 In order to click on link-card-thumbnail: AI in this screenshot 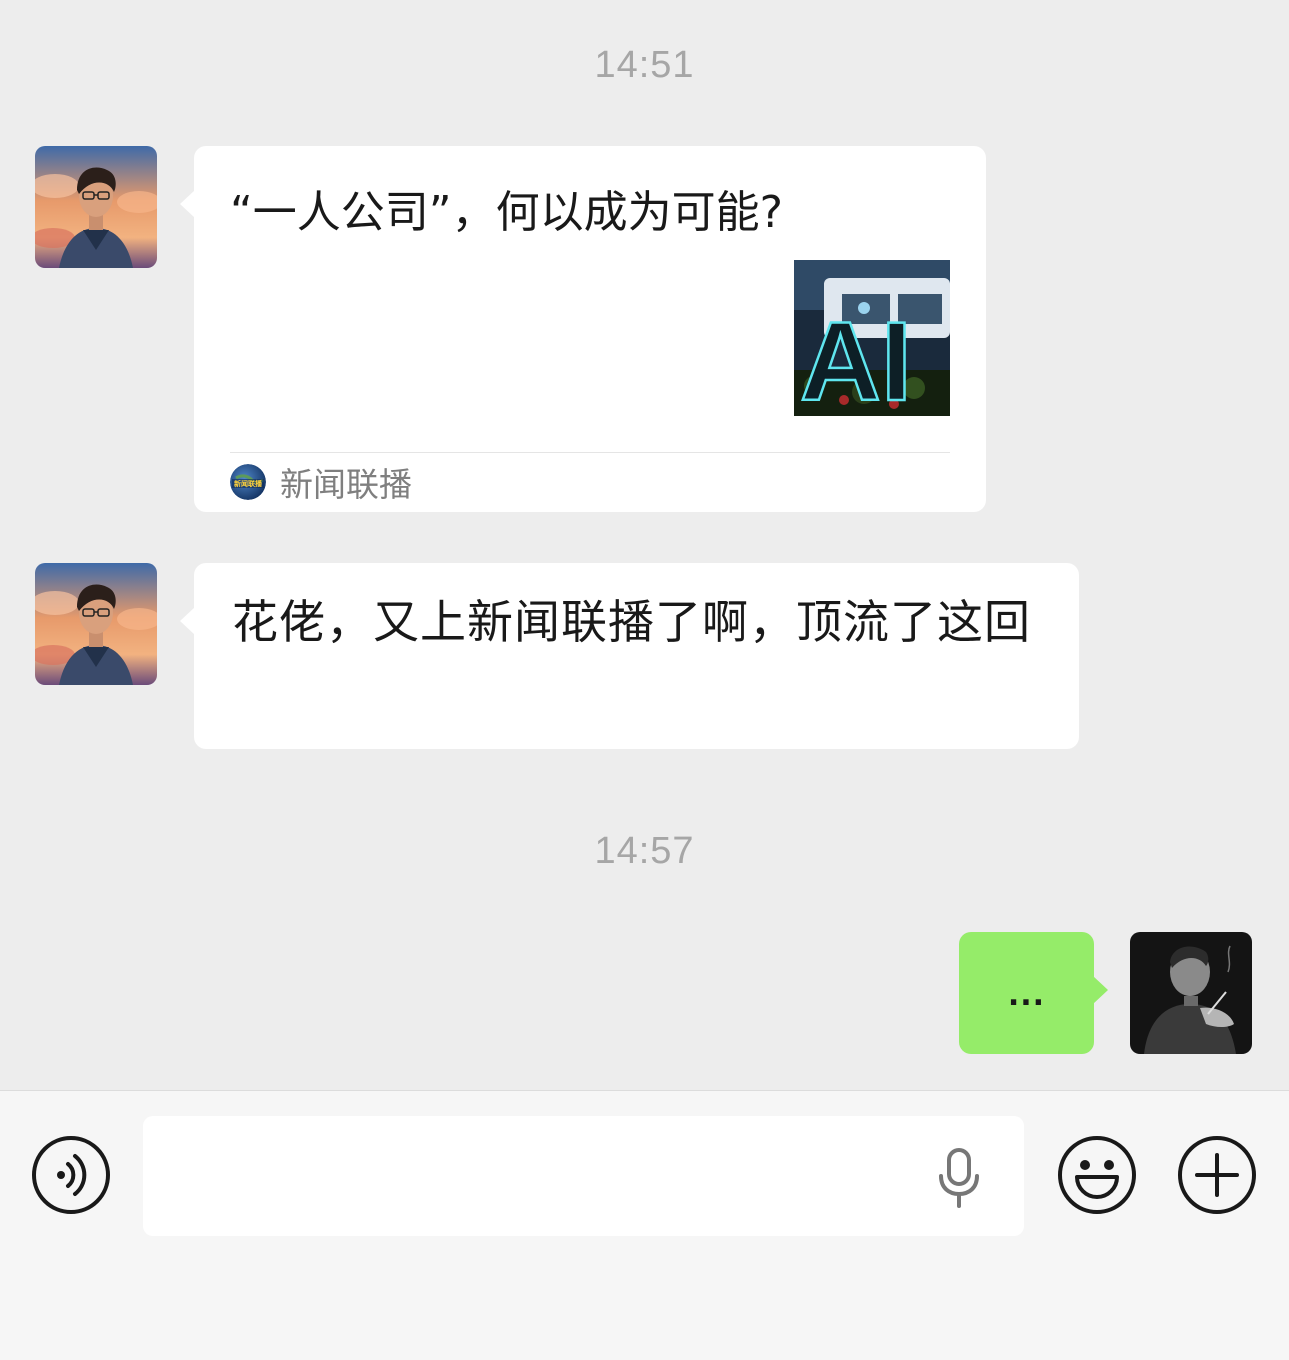, I will do `click(872, 338)`.